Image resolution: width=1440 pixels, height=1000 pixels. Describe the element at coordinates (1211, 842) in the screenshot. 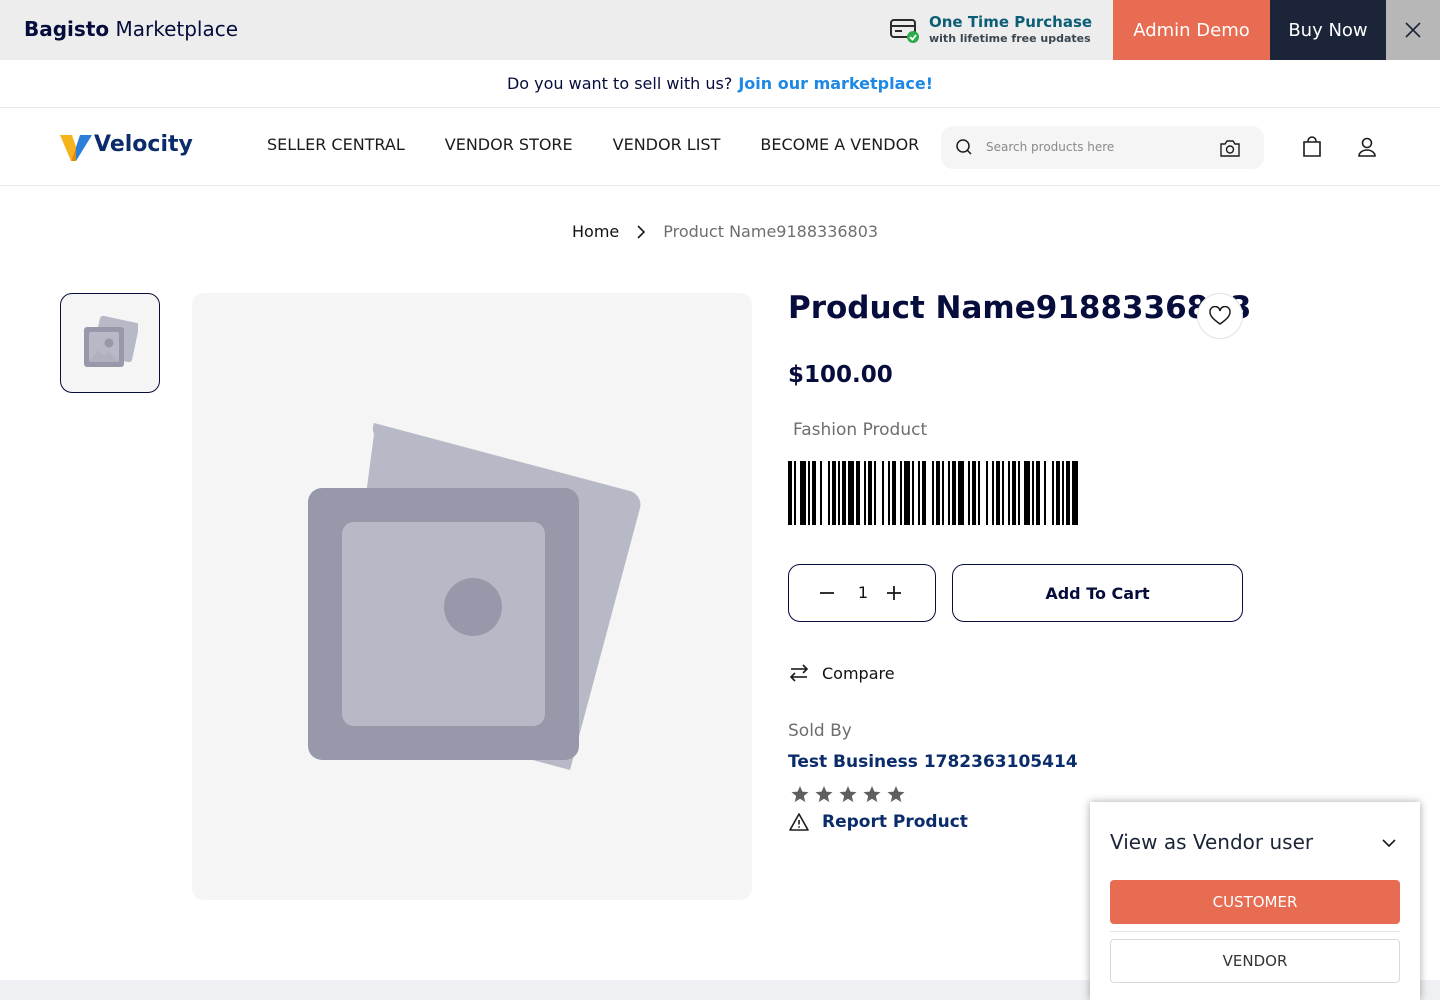

I see `view-as-title: View as Vendor user` at that location.